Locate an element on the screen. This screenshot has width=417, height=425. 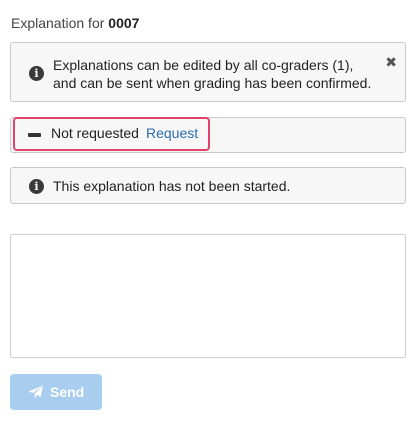
dash-icon is located at coordinates (34, 135).